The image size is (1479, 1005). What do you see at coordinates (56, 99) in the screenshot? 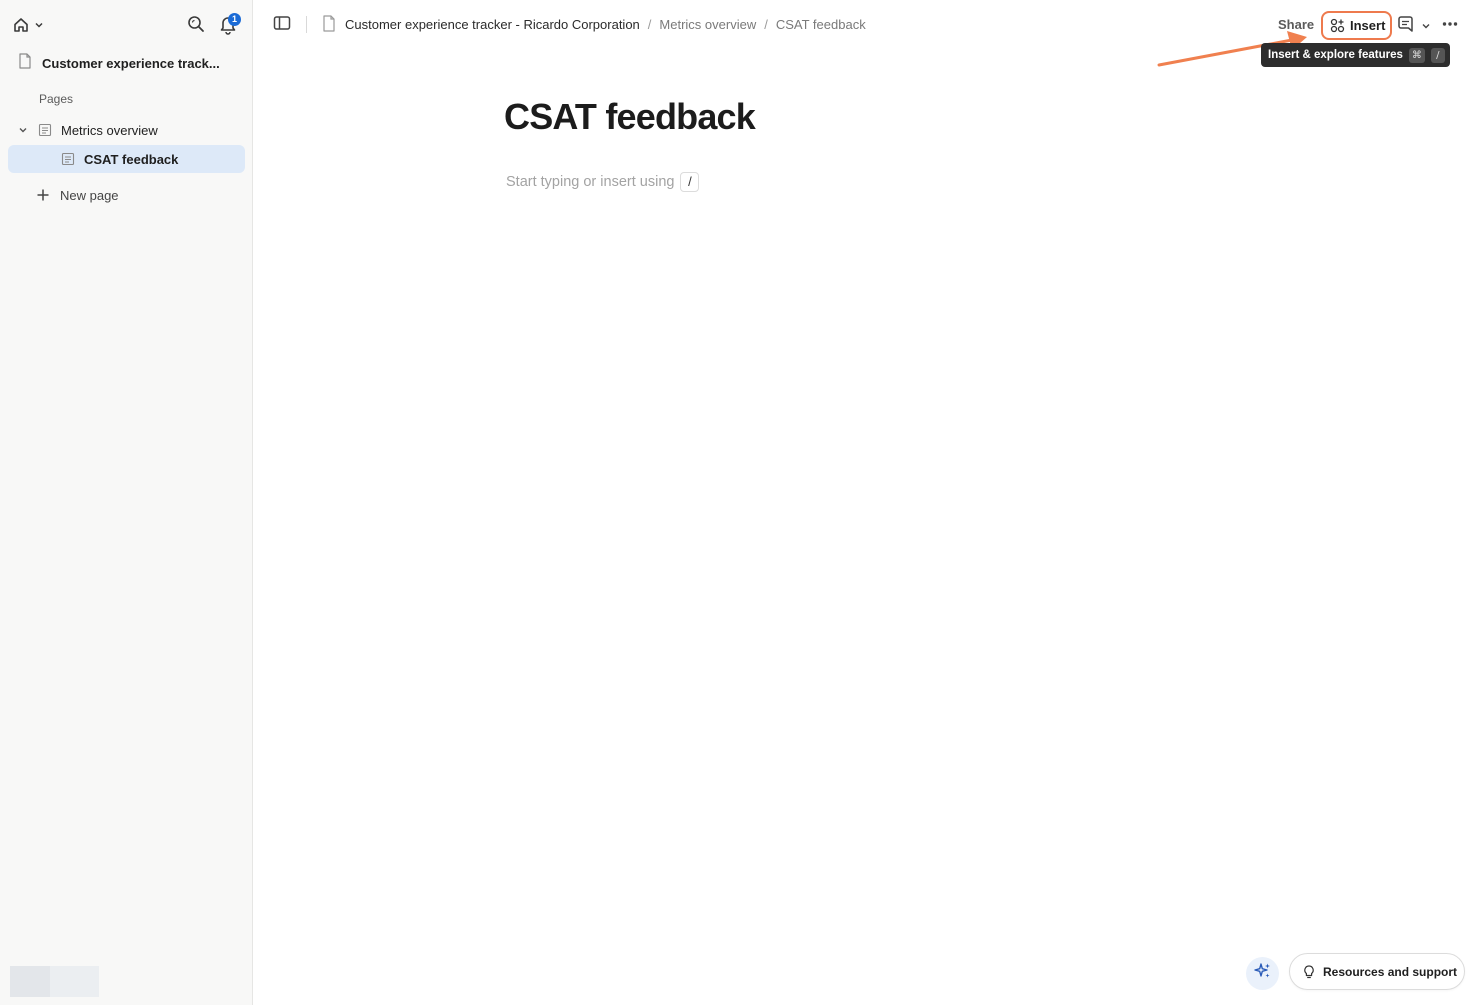
I see `pages-section-label: Pages` at bounding box center [56, 99].